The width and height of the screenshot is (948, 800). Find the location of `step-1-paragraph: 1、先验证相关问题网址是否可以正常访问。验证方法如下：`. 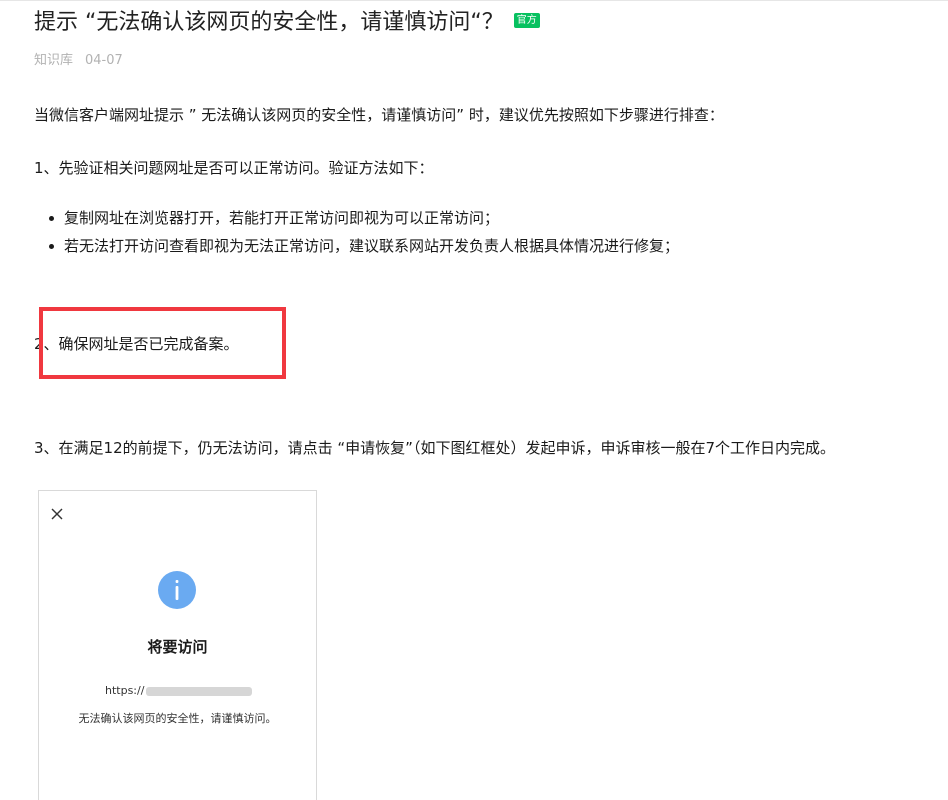

step-1-paragraph: 1、先验证相关问题网址是否可以正常访问。验证方法如下： is located at coordinates (234, 168).